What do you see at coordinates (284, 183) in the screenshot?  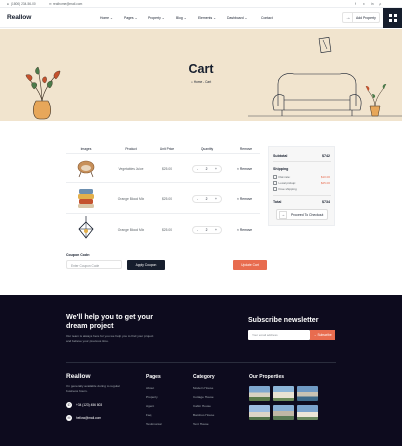 I see `shipping-option-local: Local pickup:` at bounding box center [284, 183].